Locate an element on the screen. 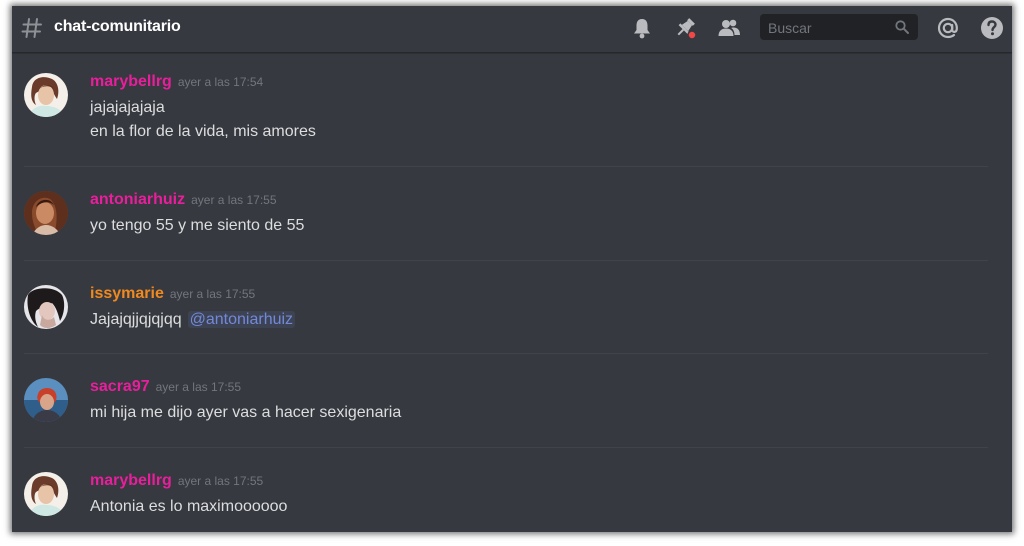 The width and height of the screenshot is (1024, 546). message-text: Jajajqjjqjqjqq @antoniarhuiz is located at coordinates (193, 320).